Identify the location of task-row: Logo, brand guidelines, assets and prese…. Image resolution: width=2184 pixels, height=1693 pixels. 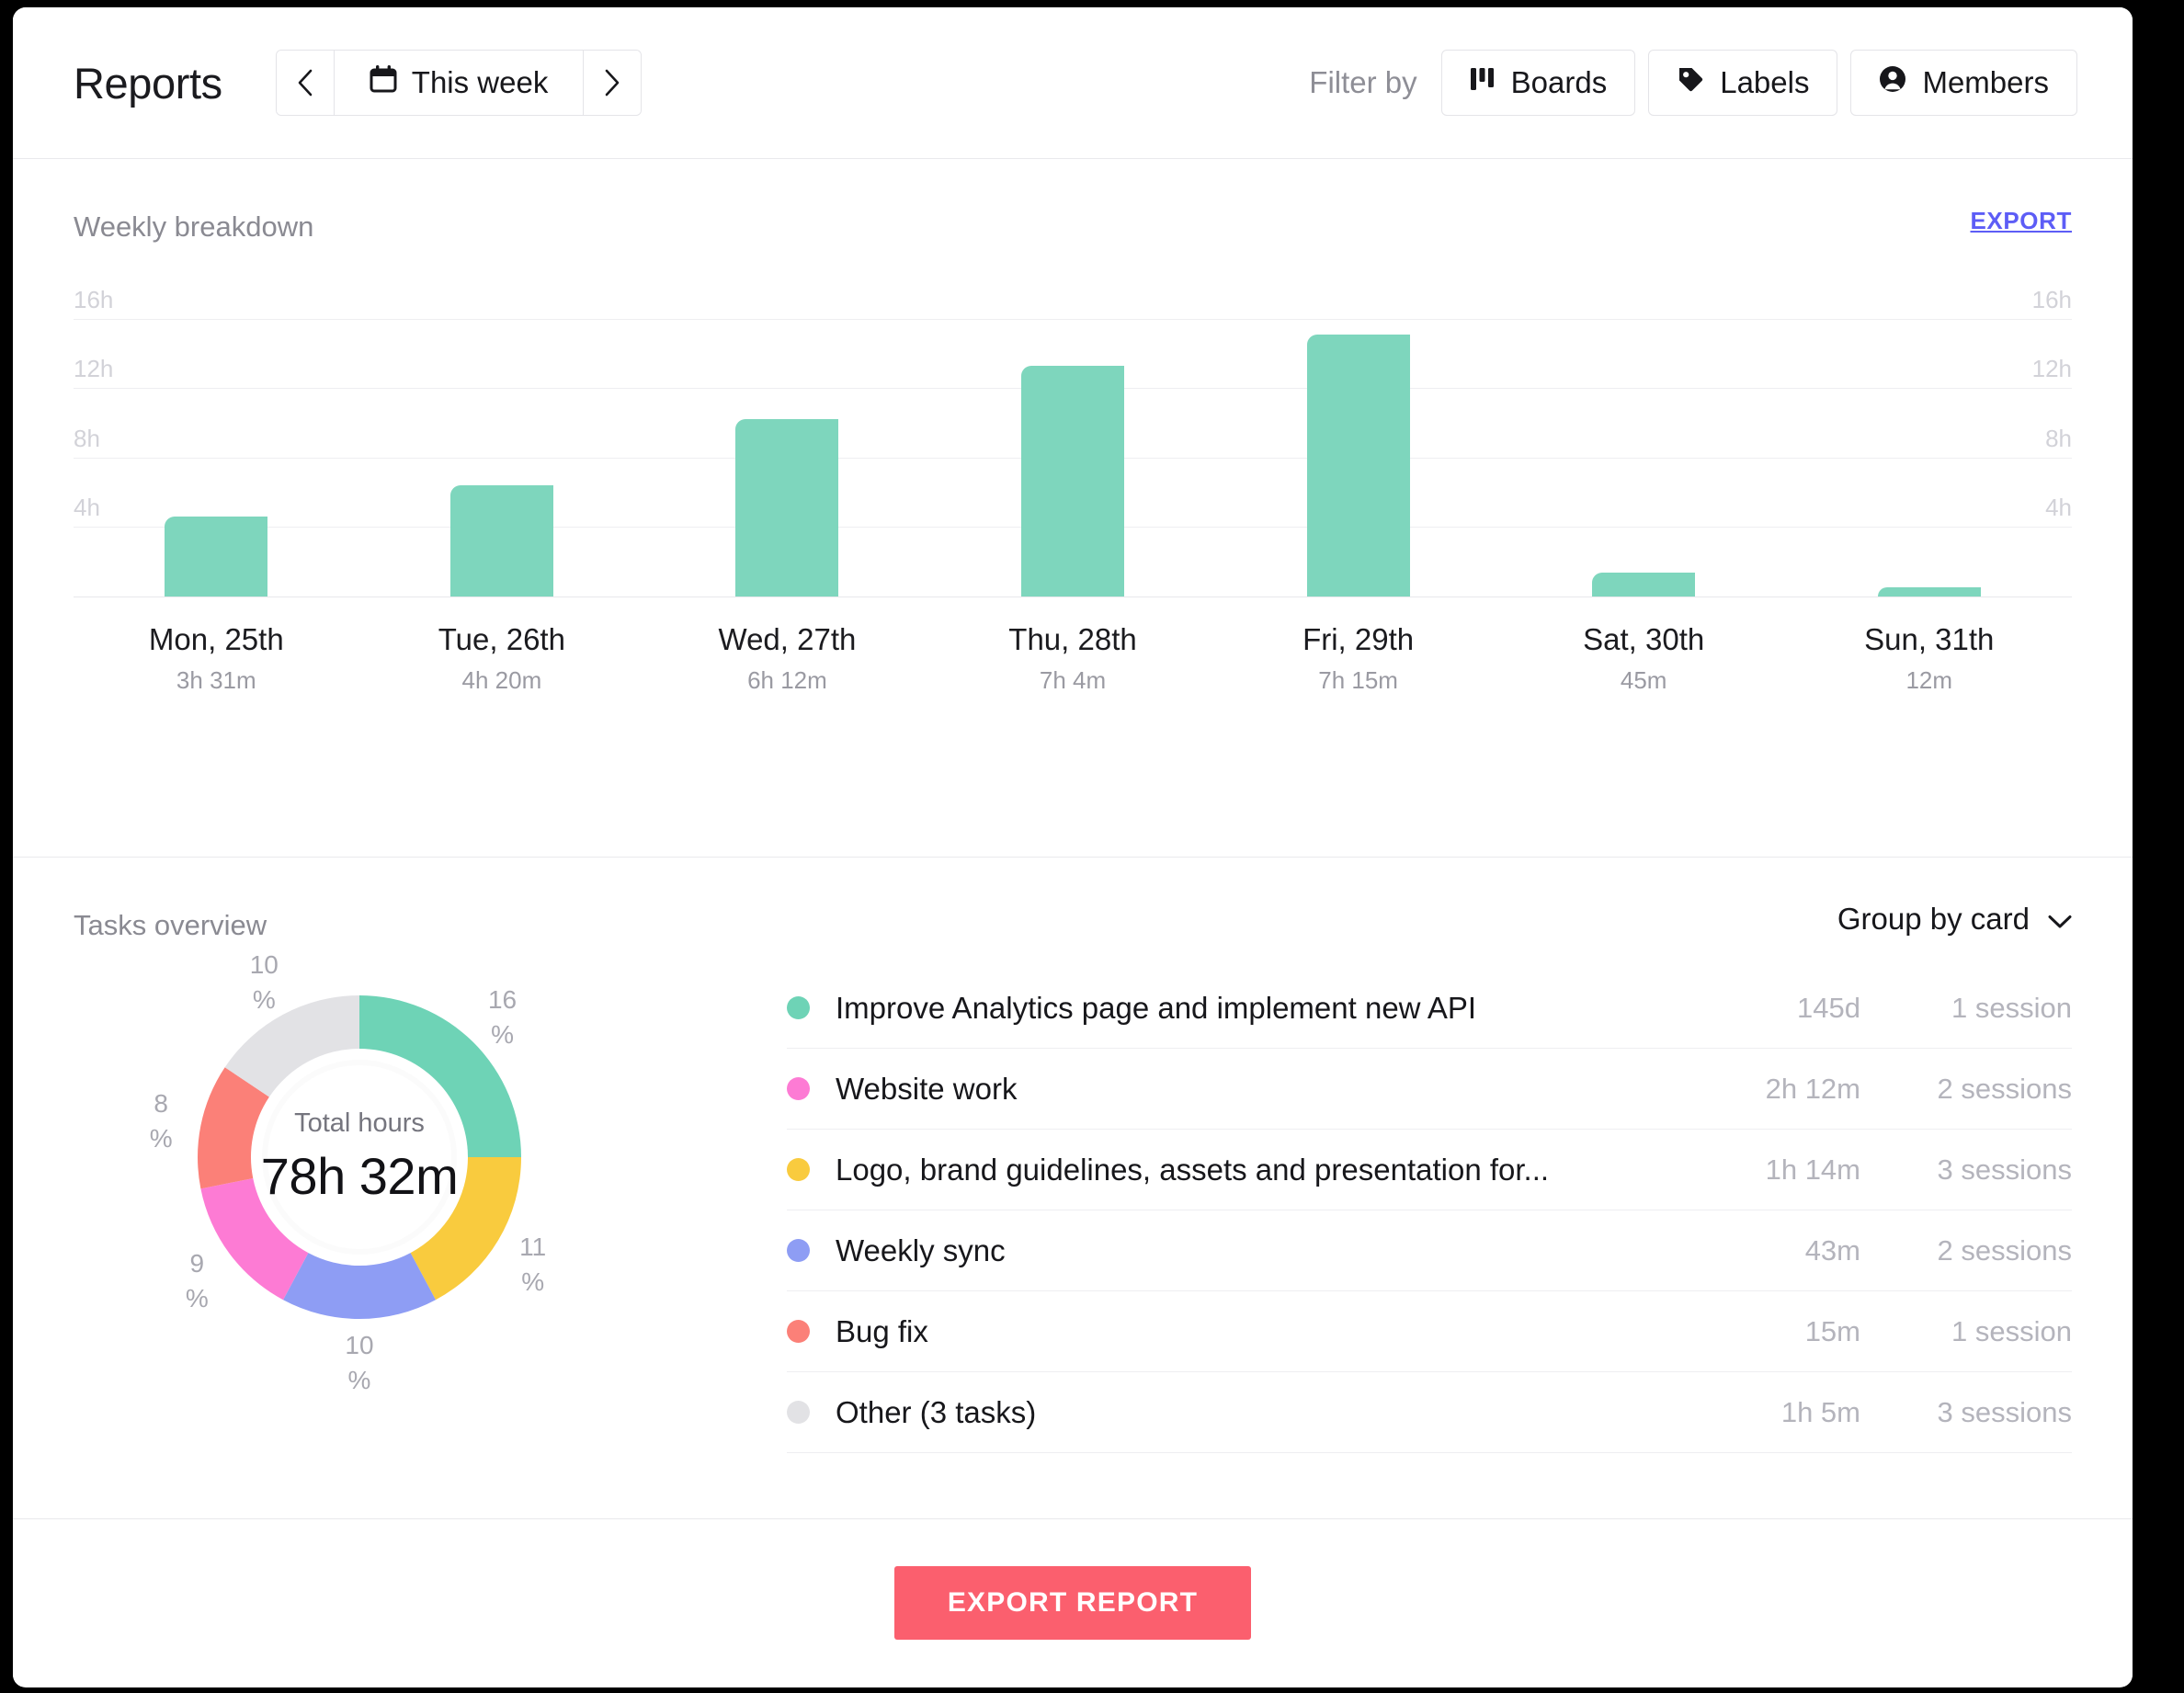
(1429, 1170).